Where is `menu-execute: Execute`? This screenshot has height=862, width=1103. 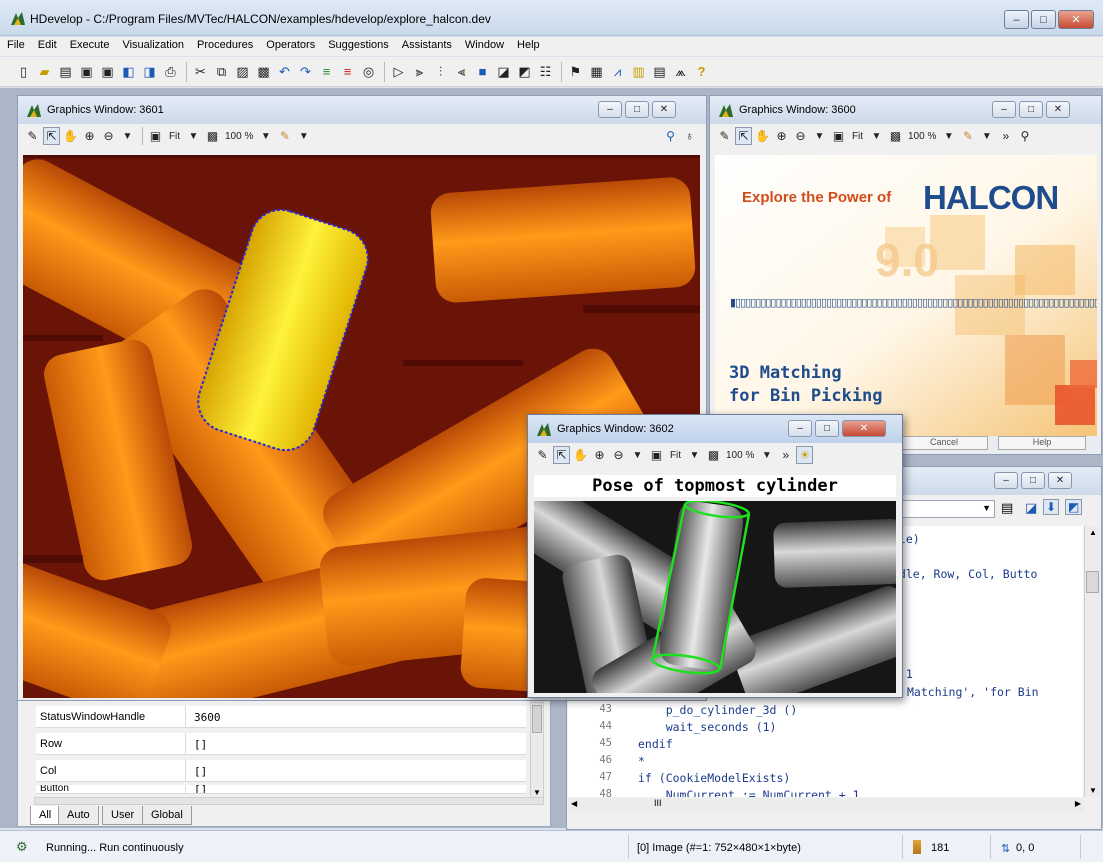
menu-execute: Execute is located at coordinates (89, 46).